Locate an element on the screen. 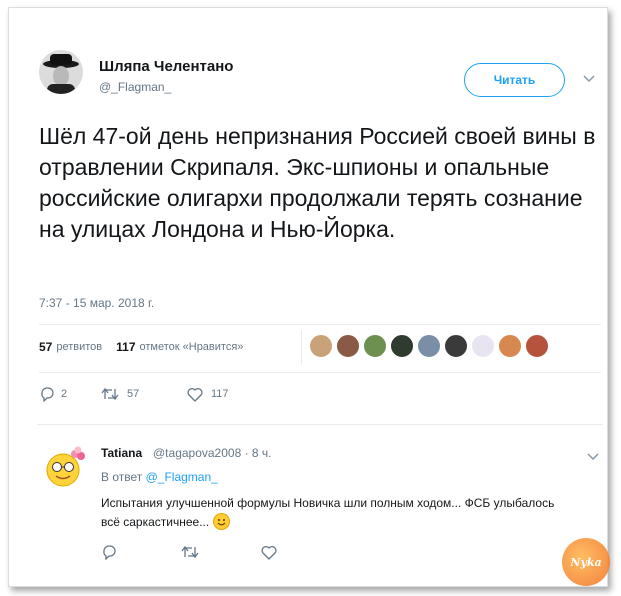 This screenshot has height=596, width=621. tweet-actions: 2 57 117 is located at coordinates (134, 394).